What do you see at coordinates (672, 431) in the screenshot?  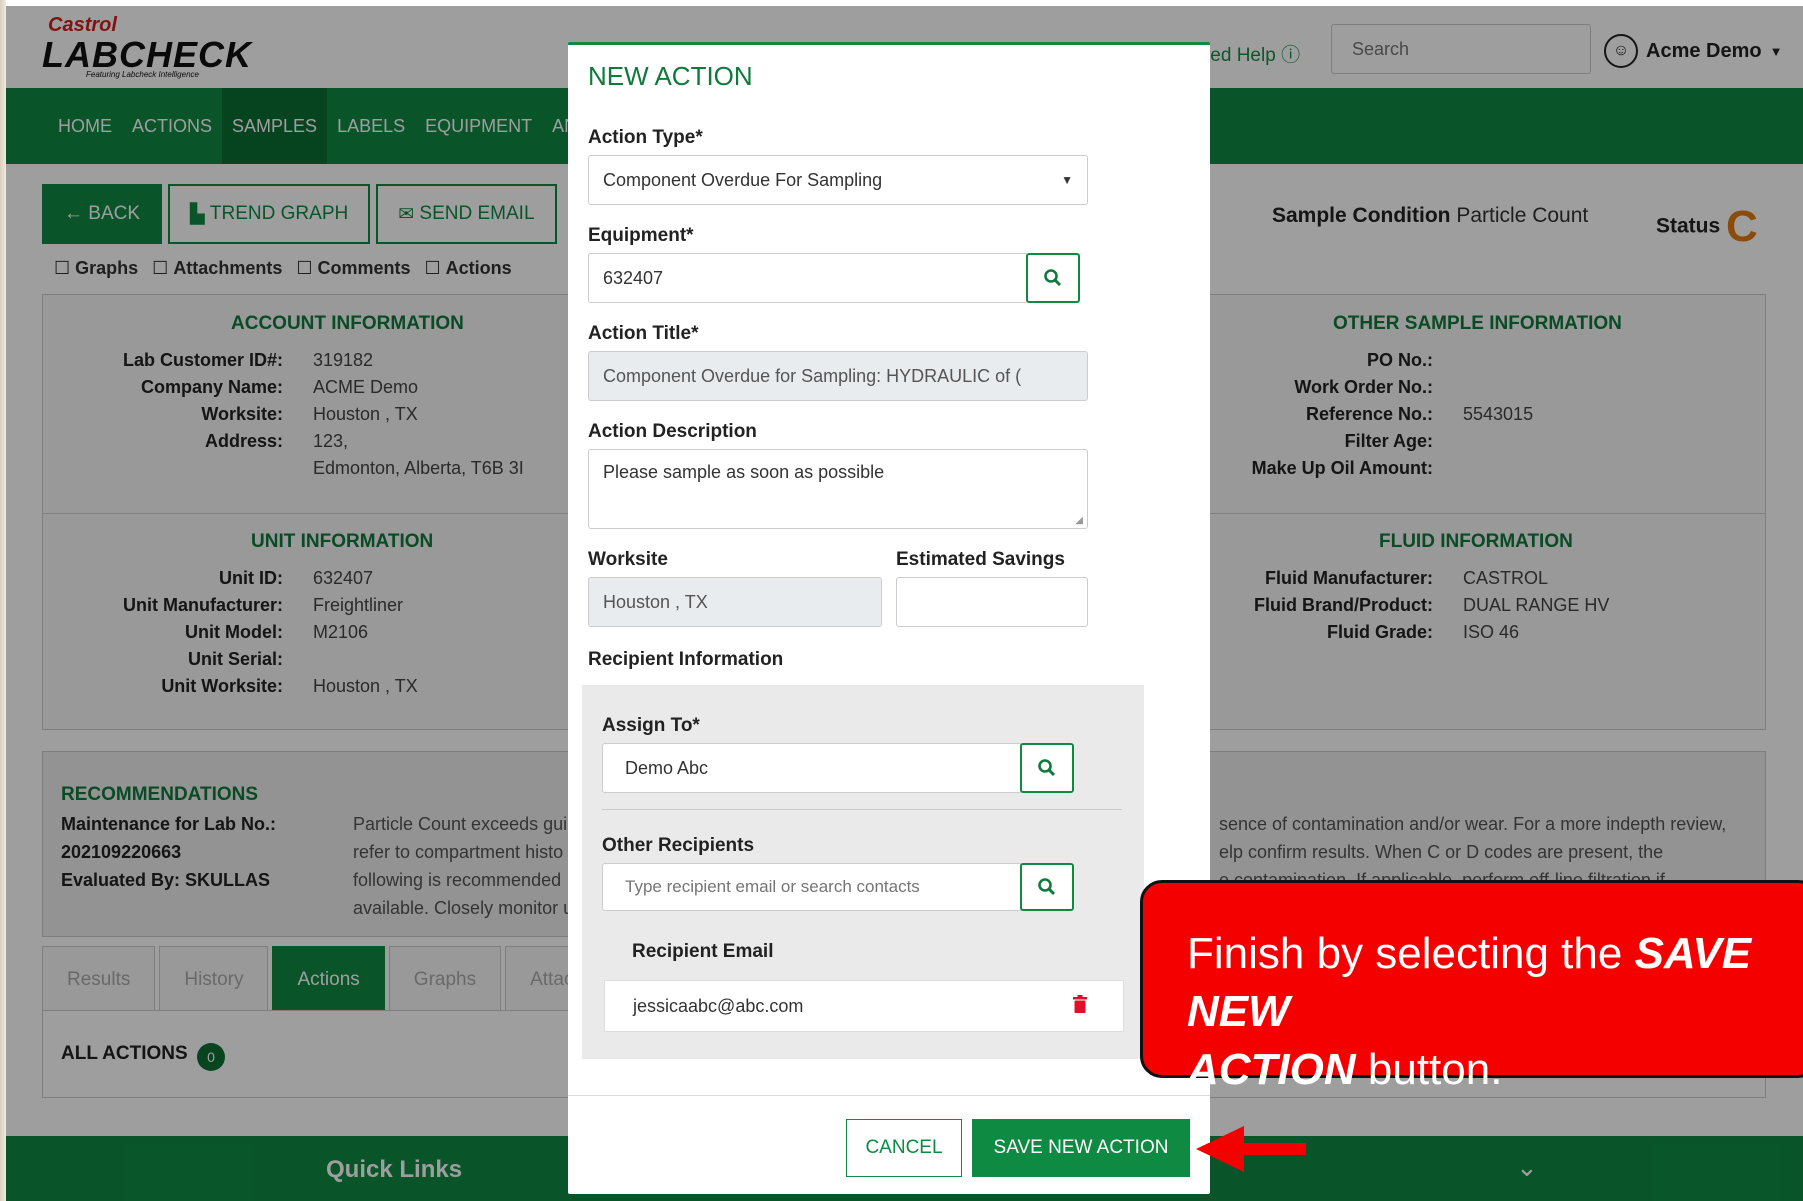 I see `action-description-label: Action Description` at bounding box center [672, 431].